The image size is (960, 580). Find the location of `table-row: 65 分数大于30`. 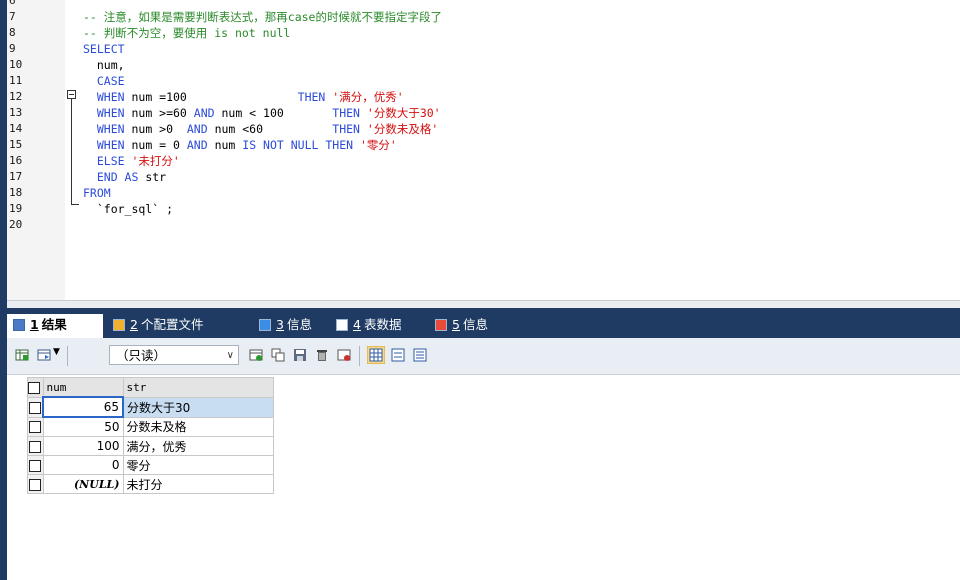

table-row: 65 分数大于30 is located at coordinates (150, 407).